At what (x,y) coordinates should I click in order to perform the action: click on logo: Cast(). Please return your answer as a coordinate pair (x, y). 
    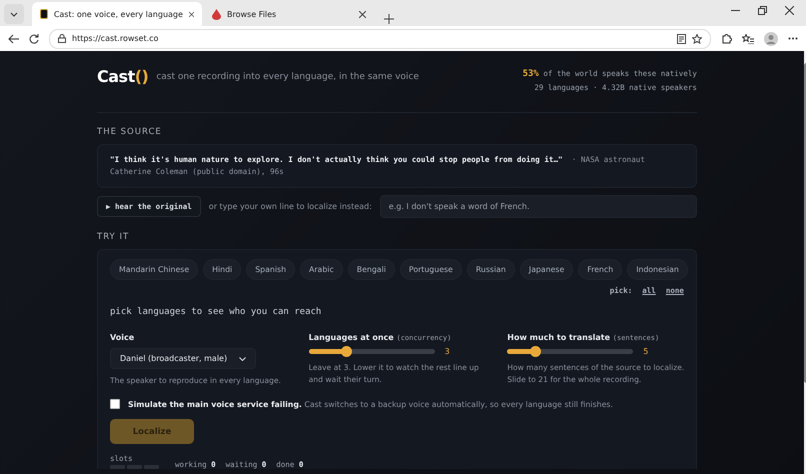
    Looking at the image, I should click on (122, 76).